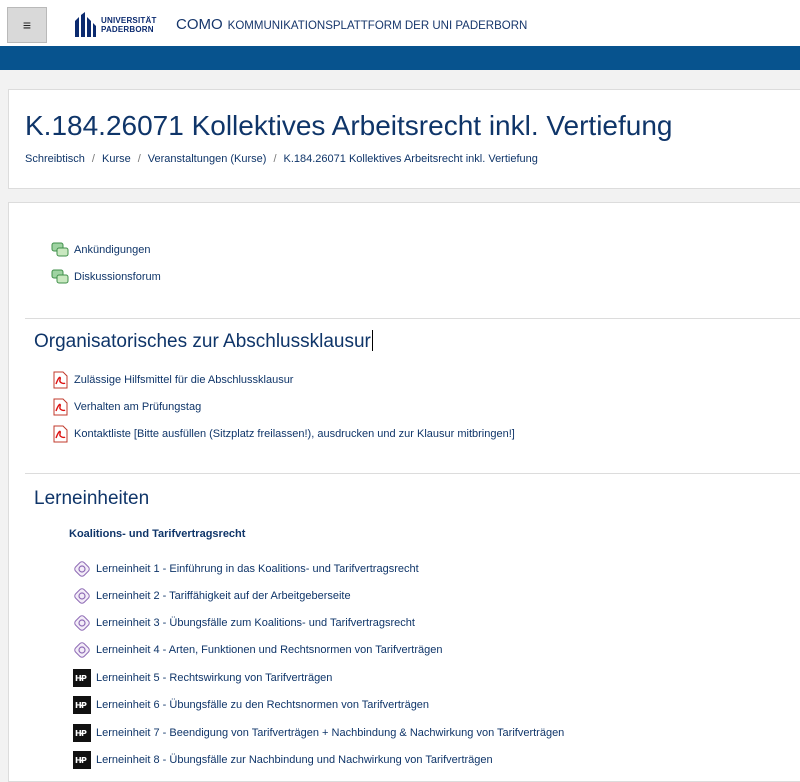 This screenshot has height=782, width=800. What do you see at coordinates (55, 159) in the screenshot?
I see `breadcrumb-item-dashboard: Schreibtisch` at bounding box center [55, 159].